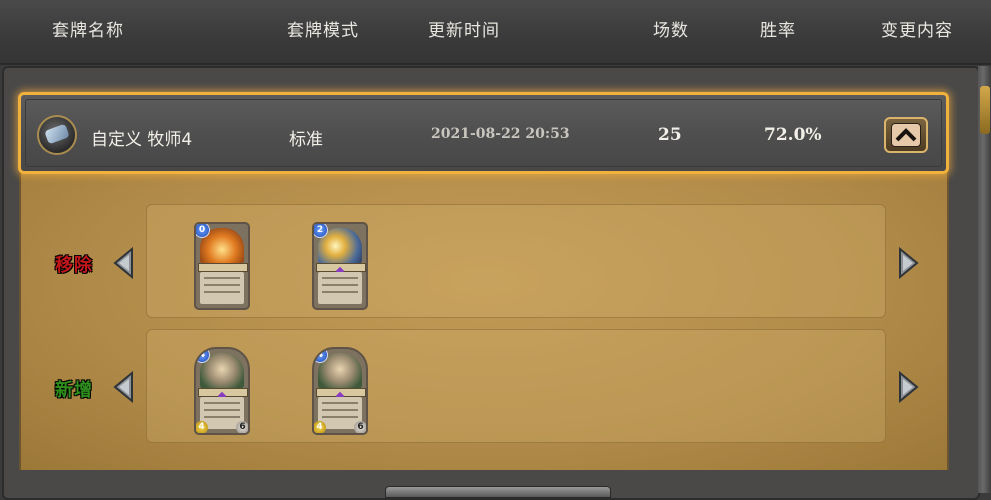 This screenshot has height=500, width=991. Describe the element at coordinates (74, 390) in the screenshot. I see `added-section-label: 新增` at that location.